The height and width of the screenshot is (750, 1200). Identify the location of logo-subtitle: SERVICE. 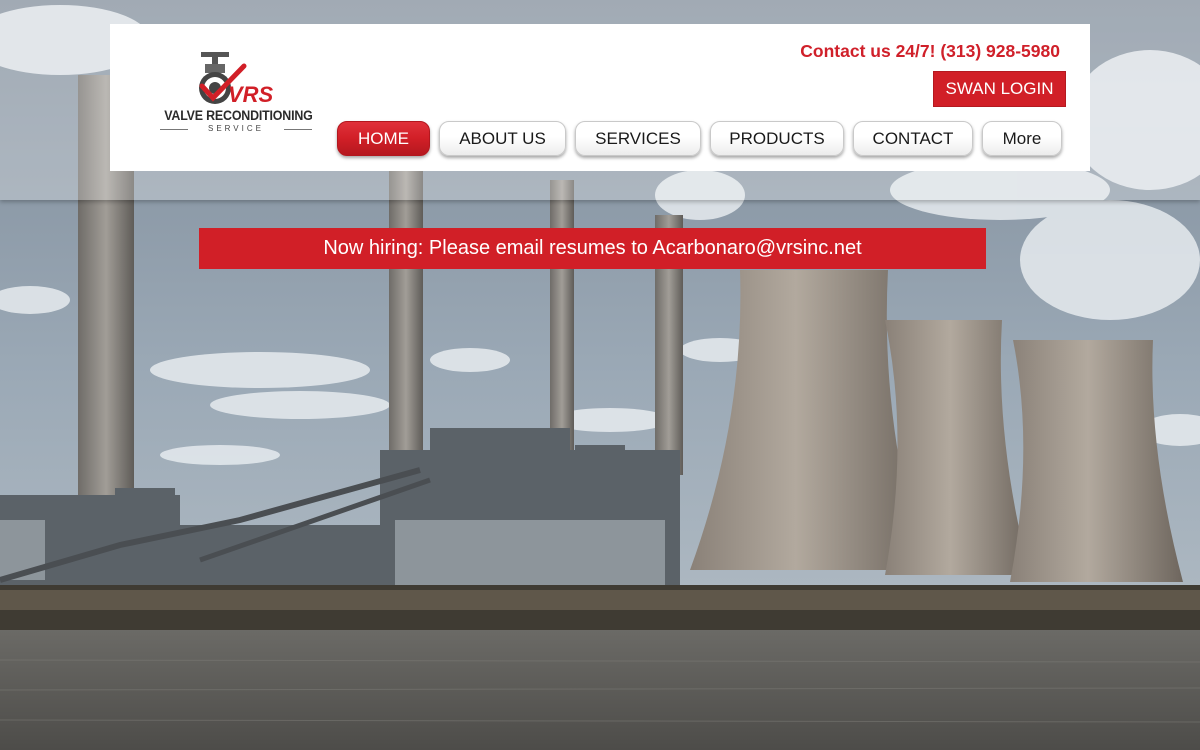
(236, 128).